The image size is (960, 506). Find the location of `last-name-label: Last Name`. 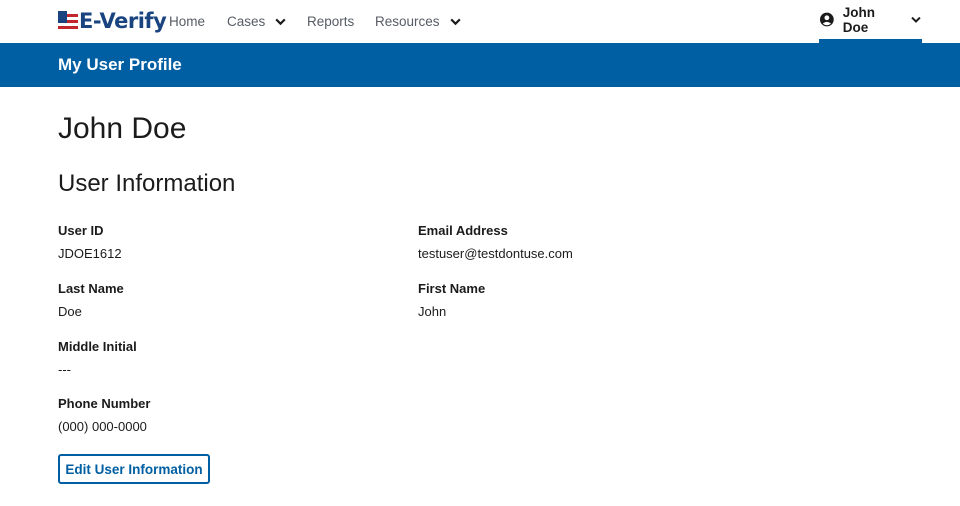

last-name-label: Last Name is located at coordinates (91, 288).